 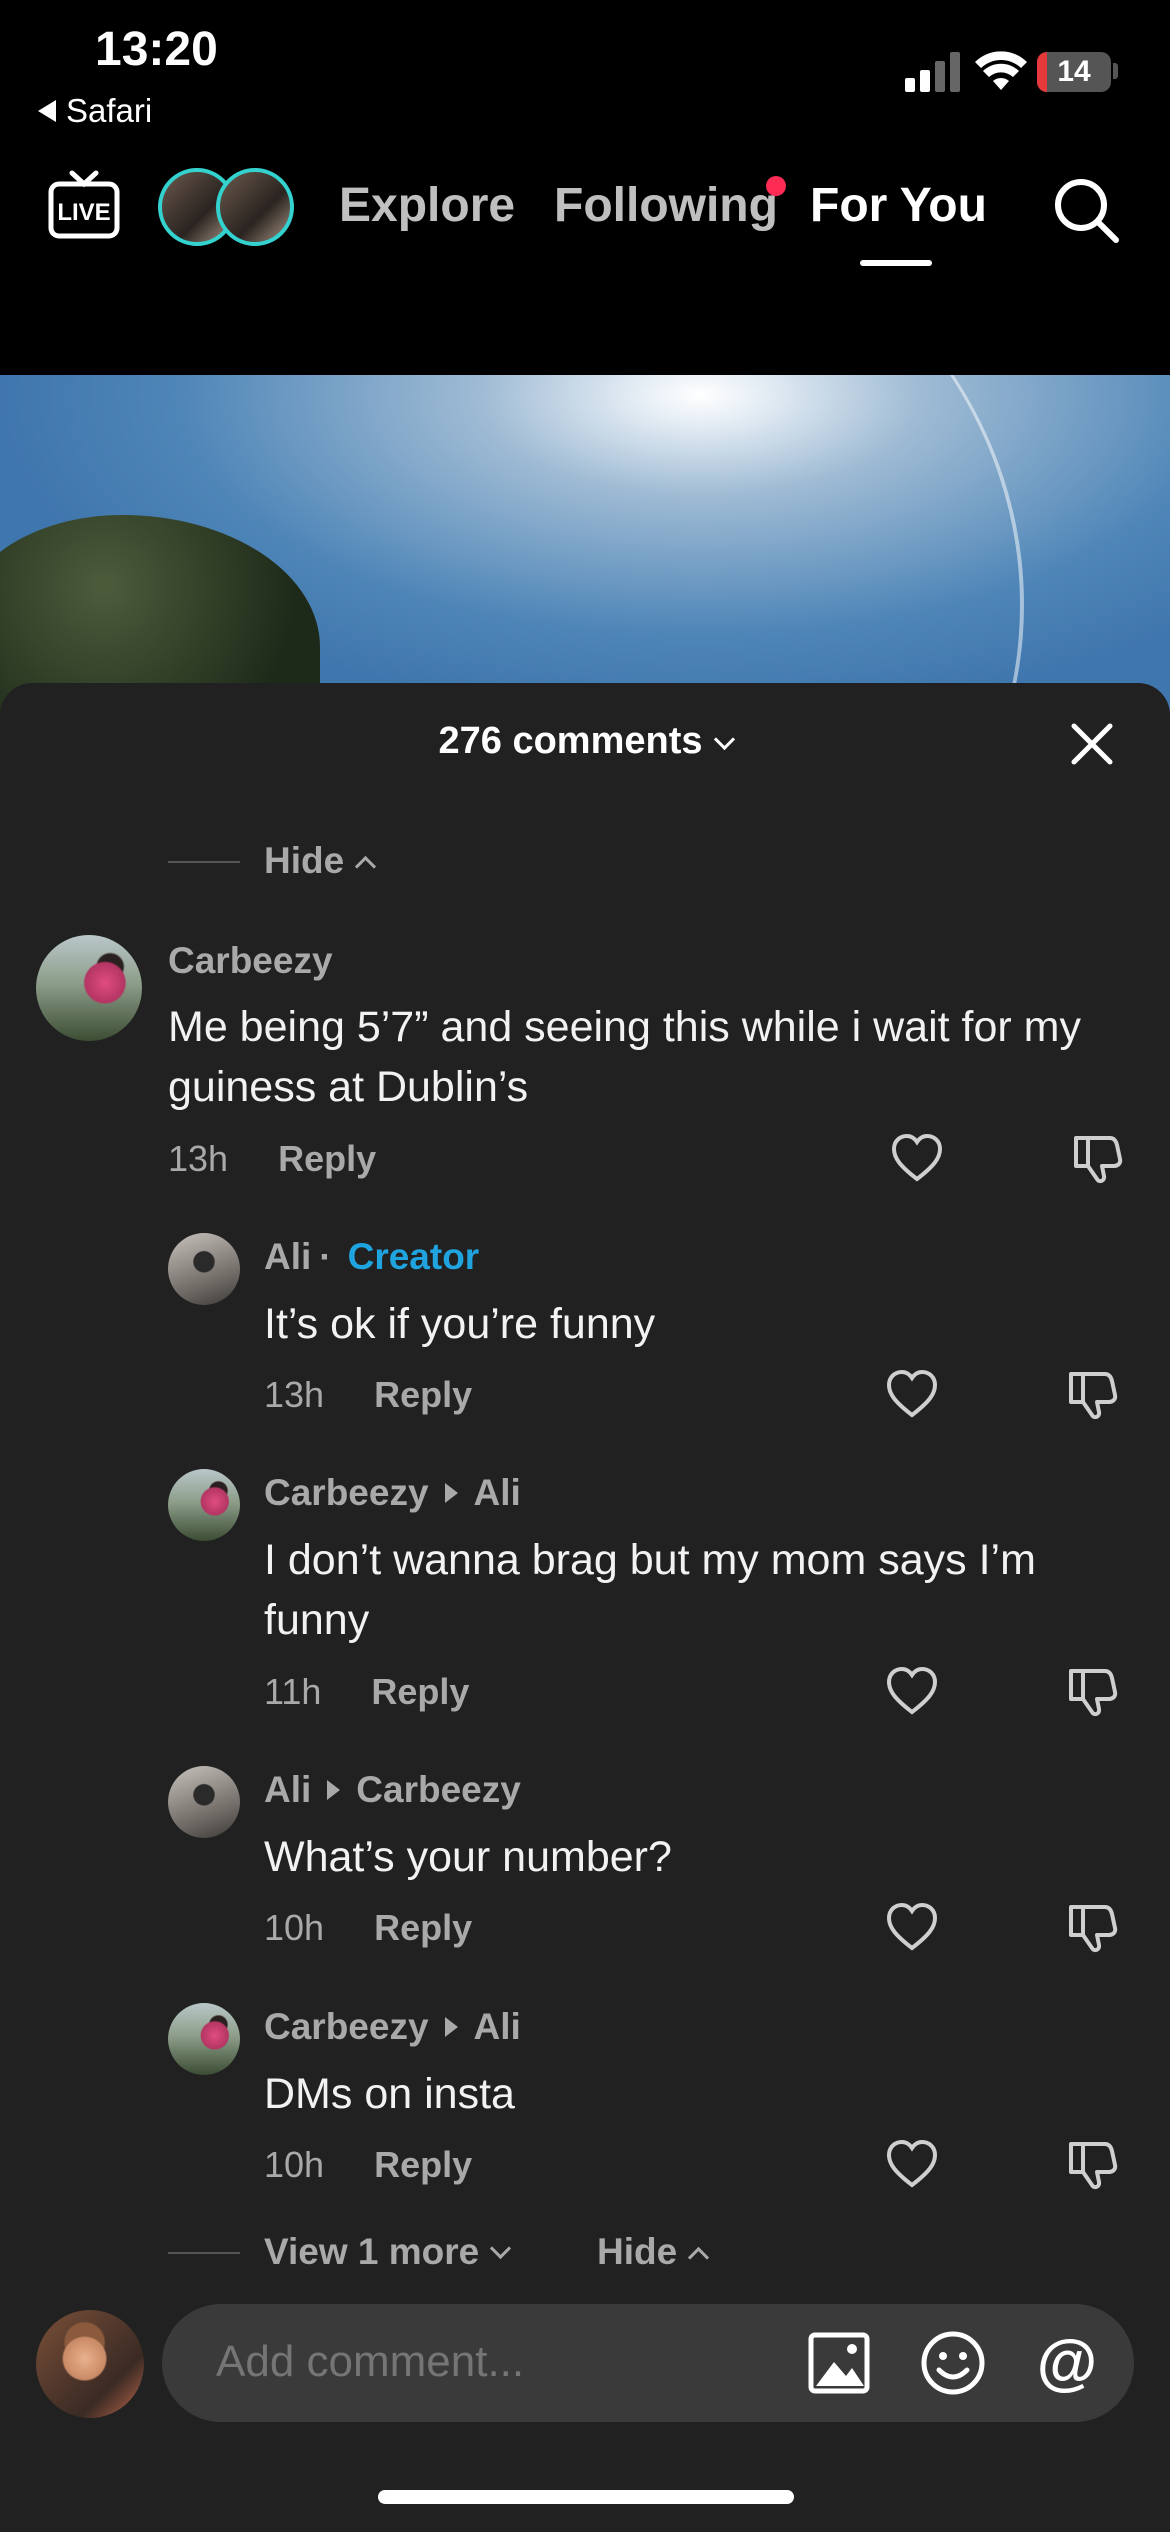 What do you see at coordinates (47, 111) in the screenshot?
I see `back-arrow-icon` at bounding box center [47, 111].